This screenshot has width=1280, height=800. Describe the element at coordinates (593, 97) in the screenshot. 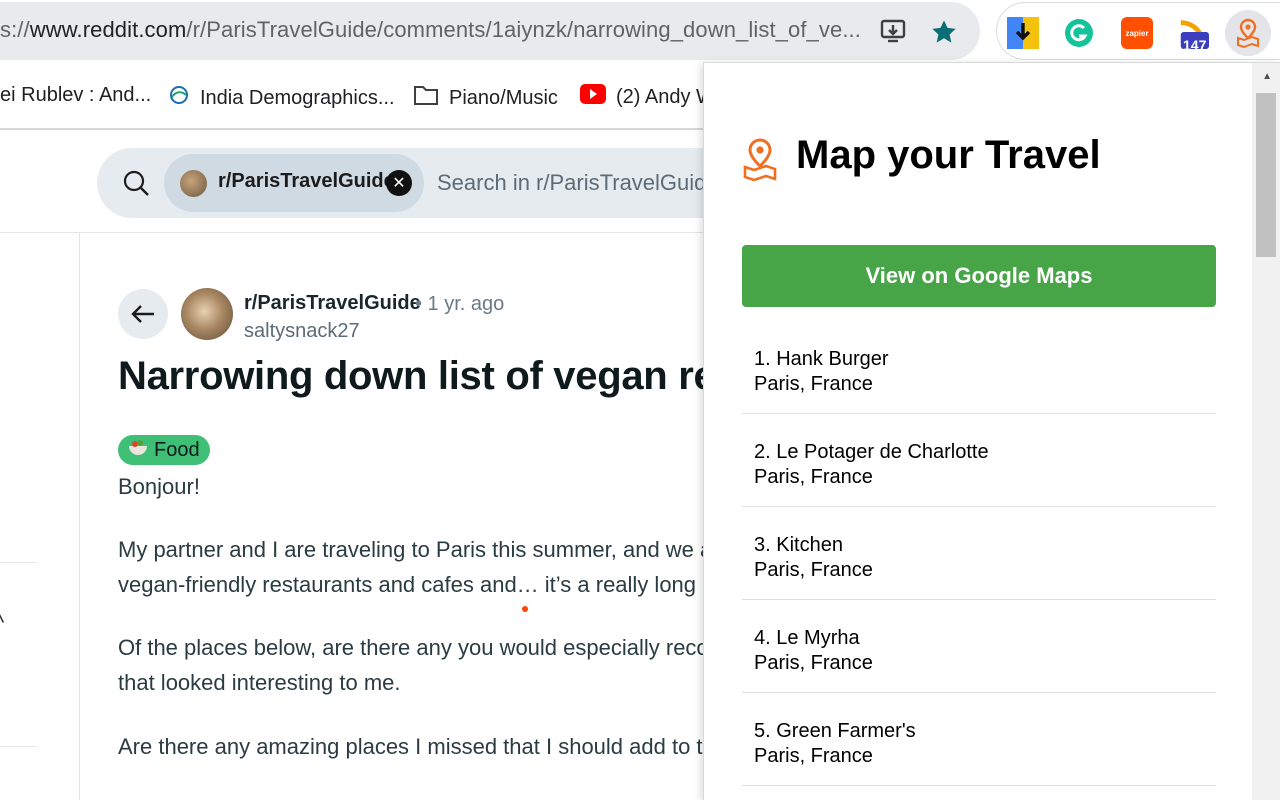

I see `youtube-icon` at that location.